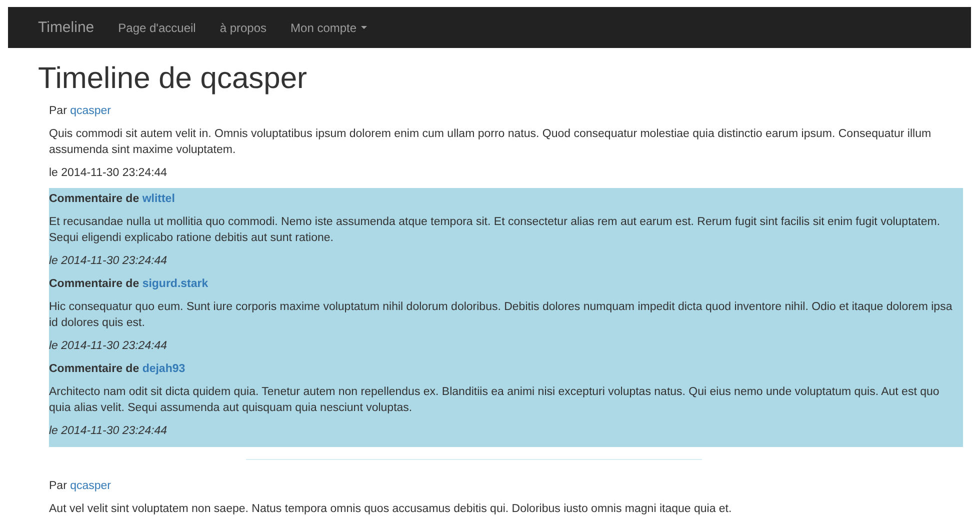 This screenshot has height=525, width=979. Describe the element at coordinates (490, 142) in the screenshot. I see `post-body: Quis commodi sit autem velit in. Omnis voluptatibus ipsum dolorem enim cum ullam porro natus. Quod consequatur molestiae quia distinctio earum ipsum. Consequatur illum assumenda sint maxime voluptatem.` at that location.